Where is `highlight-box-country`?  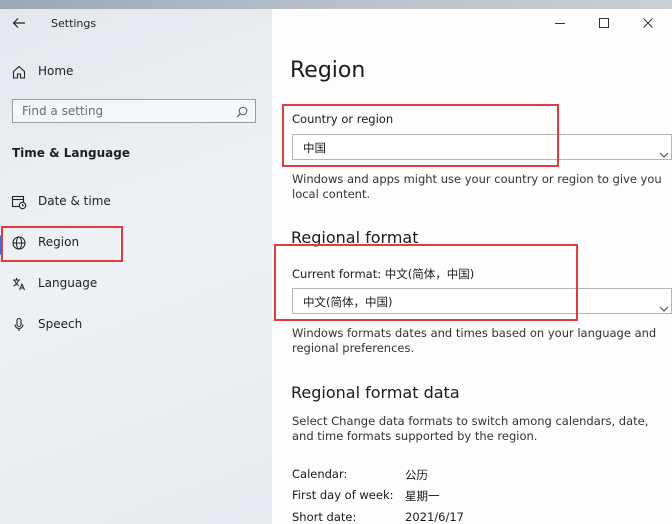
highlight-box-country is located at coordinates (420, 135).